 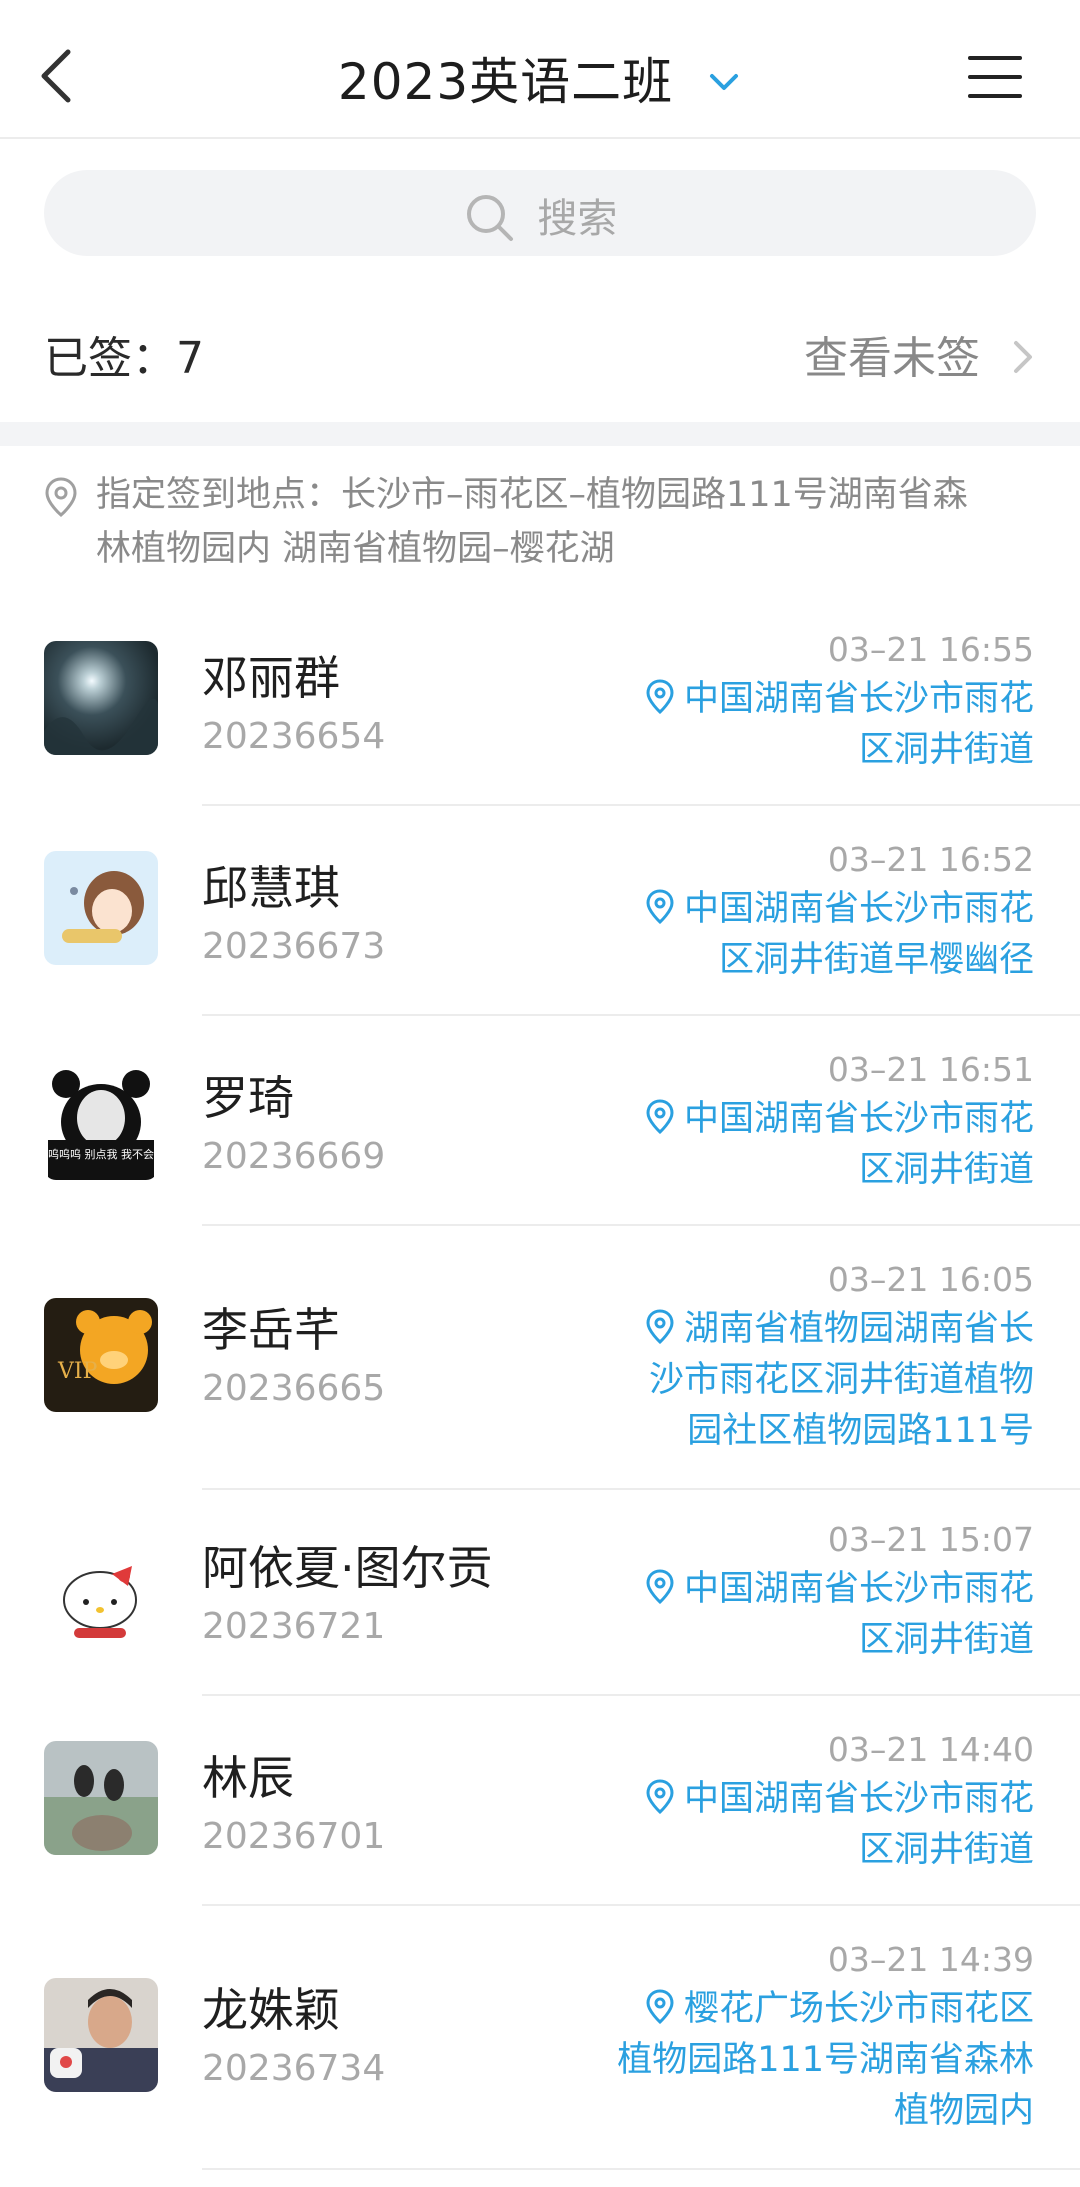 What do you see at coordinates (995, 78) in the screenshot?
I see `menu-icon` at bounding box center [995, 78].